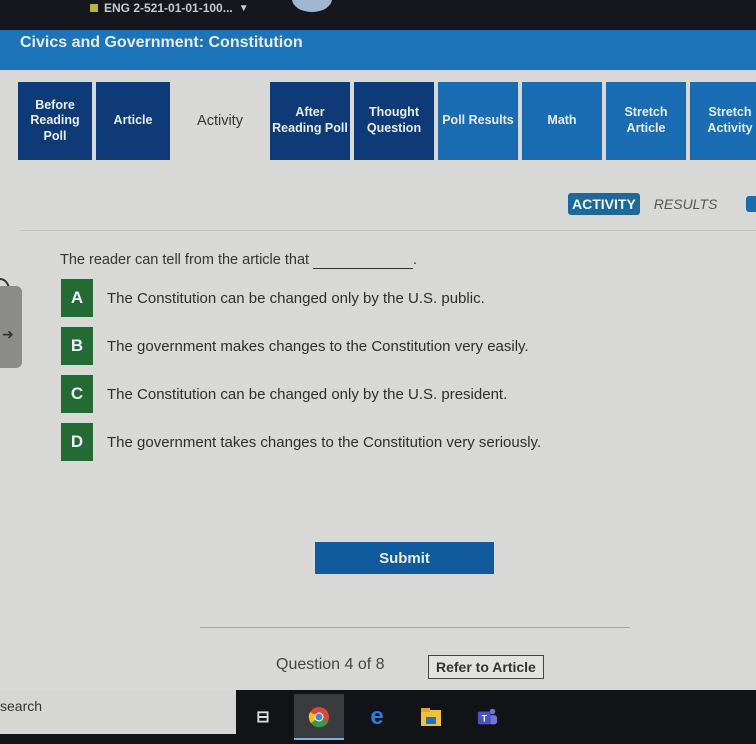 This screenshot has height=744, width=756. I want to click on tab-before-reading-poll: Before Reading Poll, so click(55, 121).